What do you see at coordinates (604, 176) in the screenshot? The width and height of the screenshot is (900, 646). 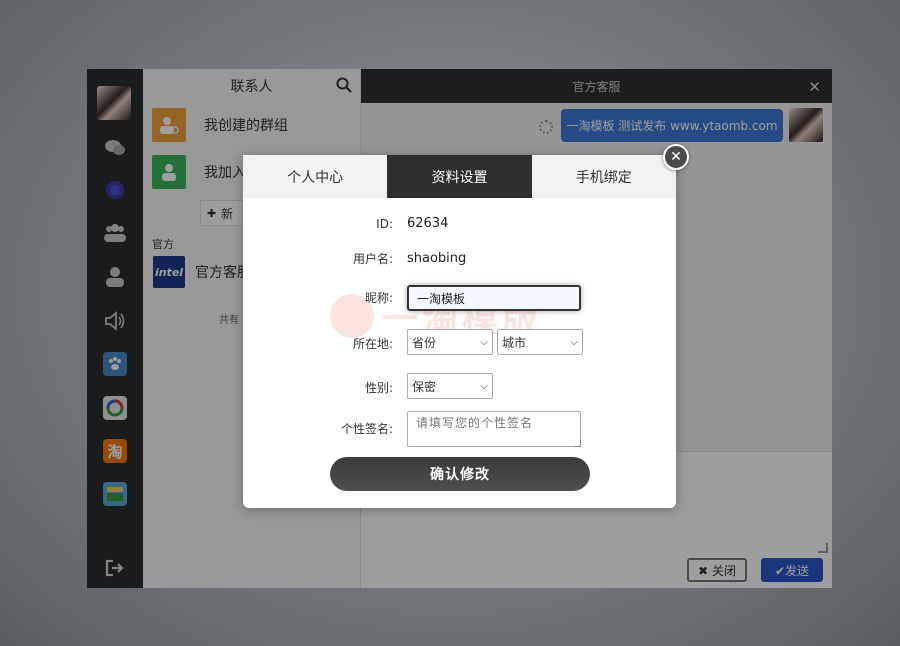 I see `tab-phone-binding: 手机绑定` at bounding box center [604, 176].